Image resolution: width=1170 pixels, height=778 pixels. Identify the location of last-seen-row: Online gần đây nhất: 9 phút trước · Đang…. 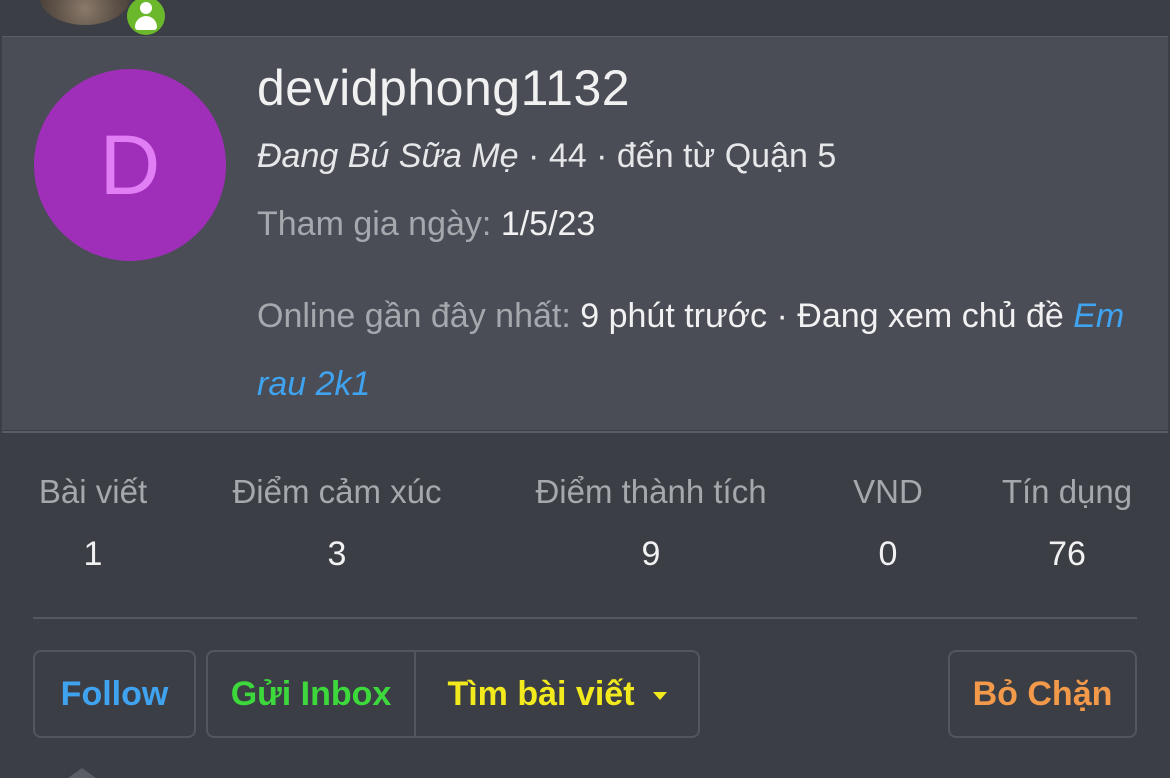
(697, 350).